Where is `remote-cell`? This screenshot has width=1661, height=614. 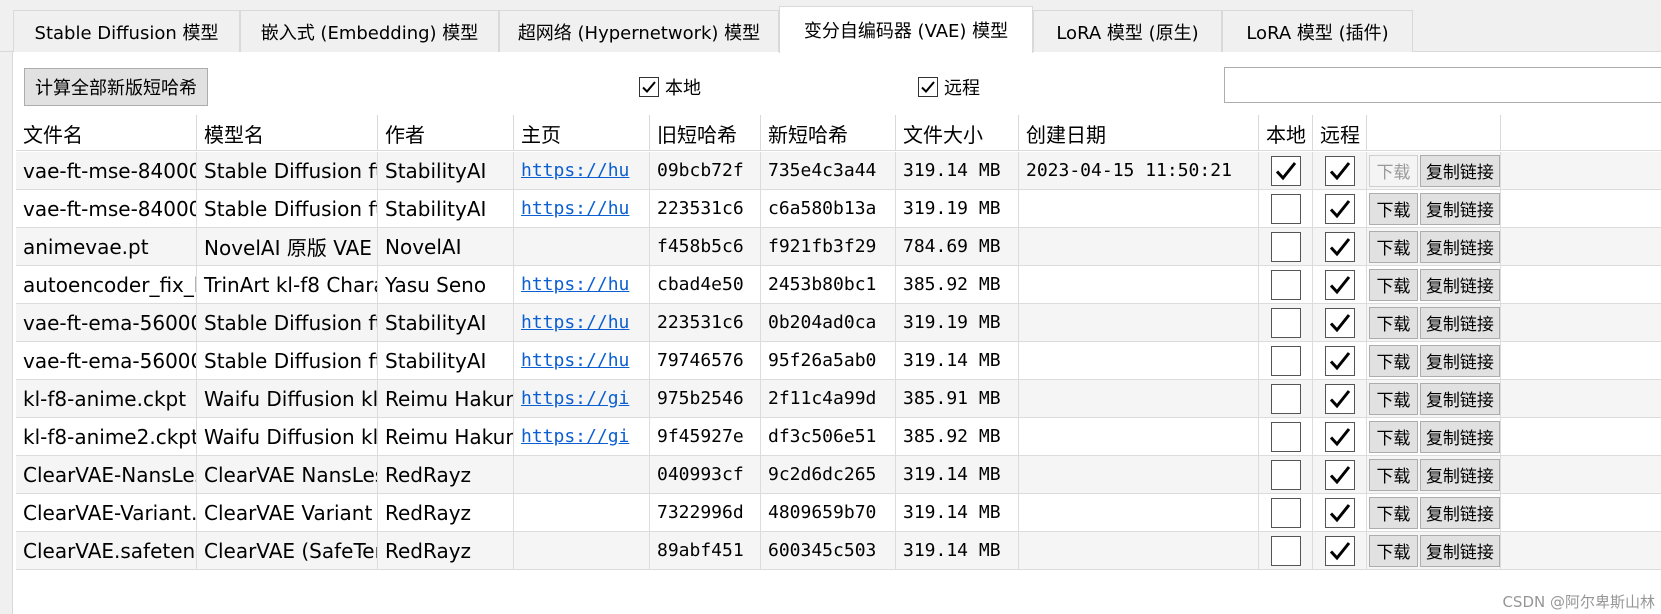 remote-cell is located at coordinates (1340, 512).